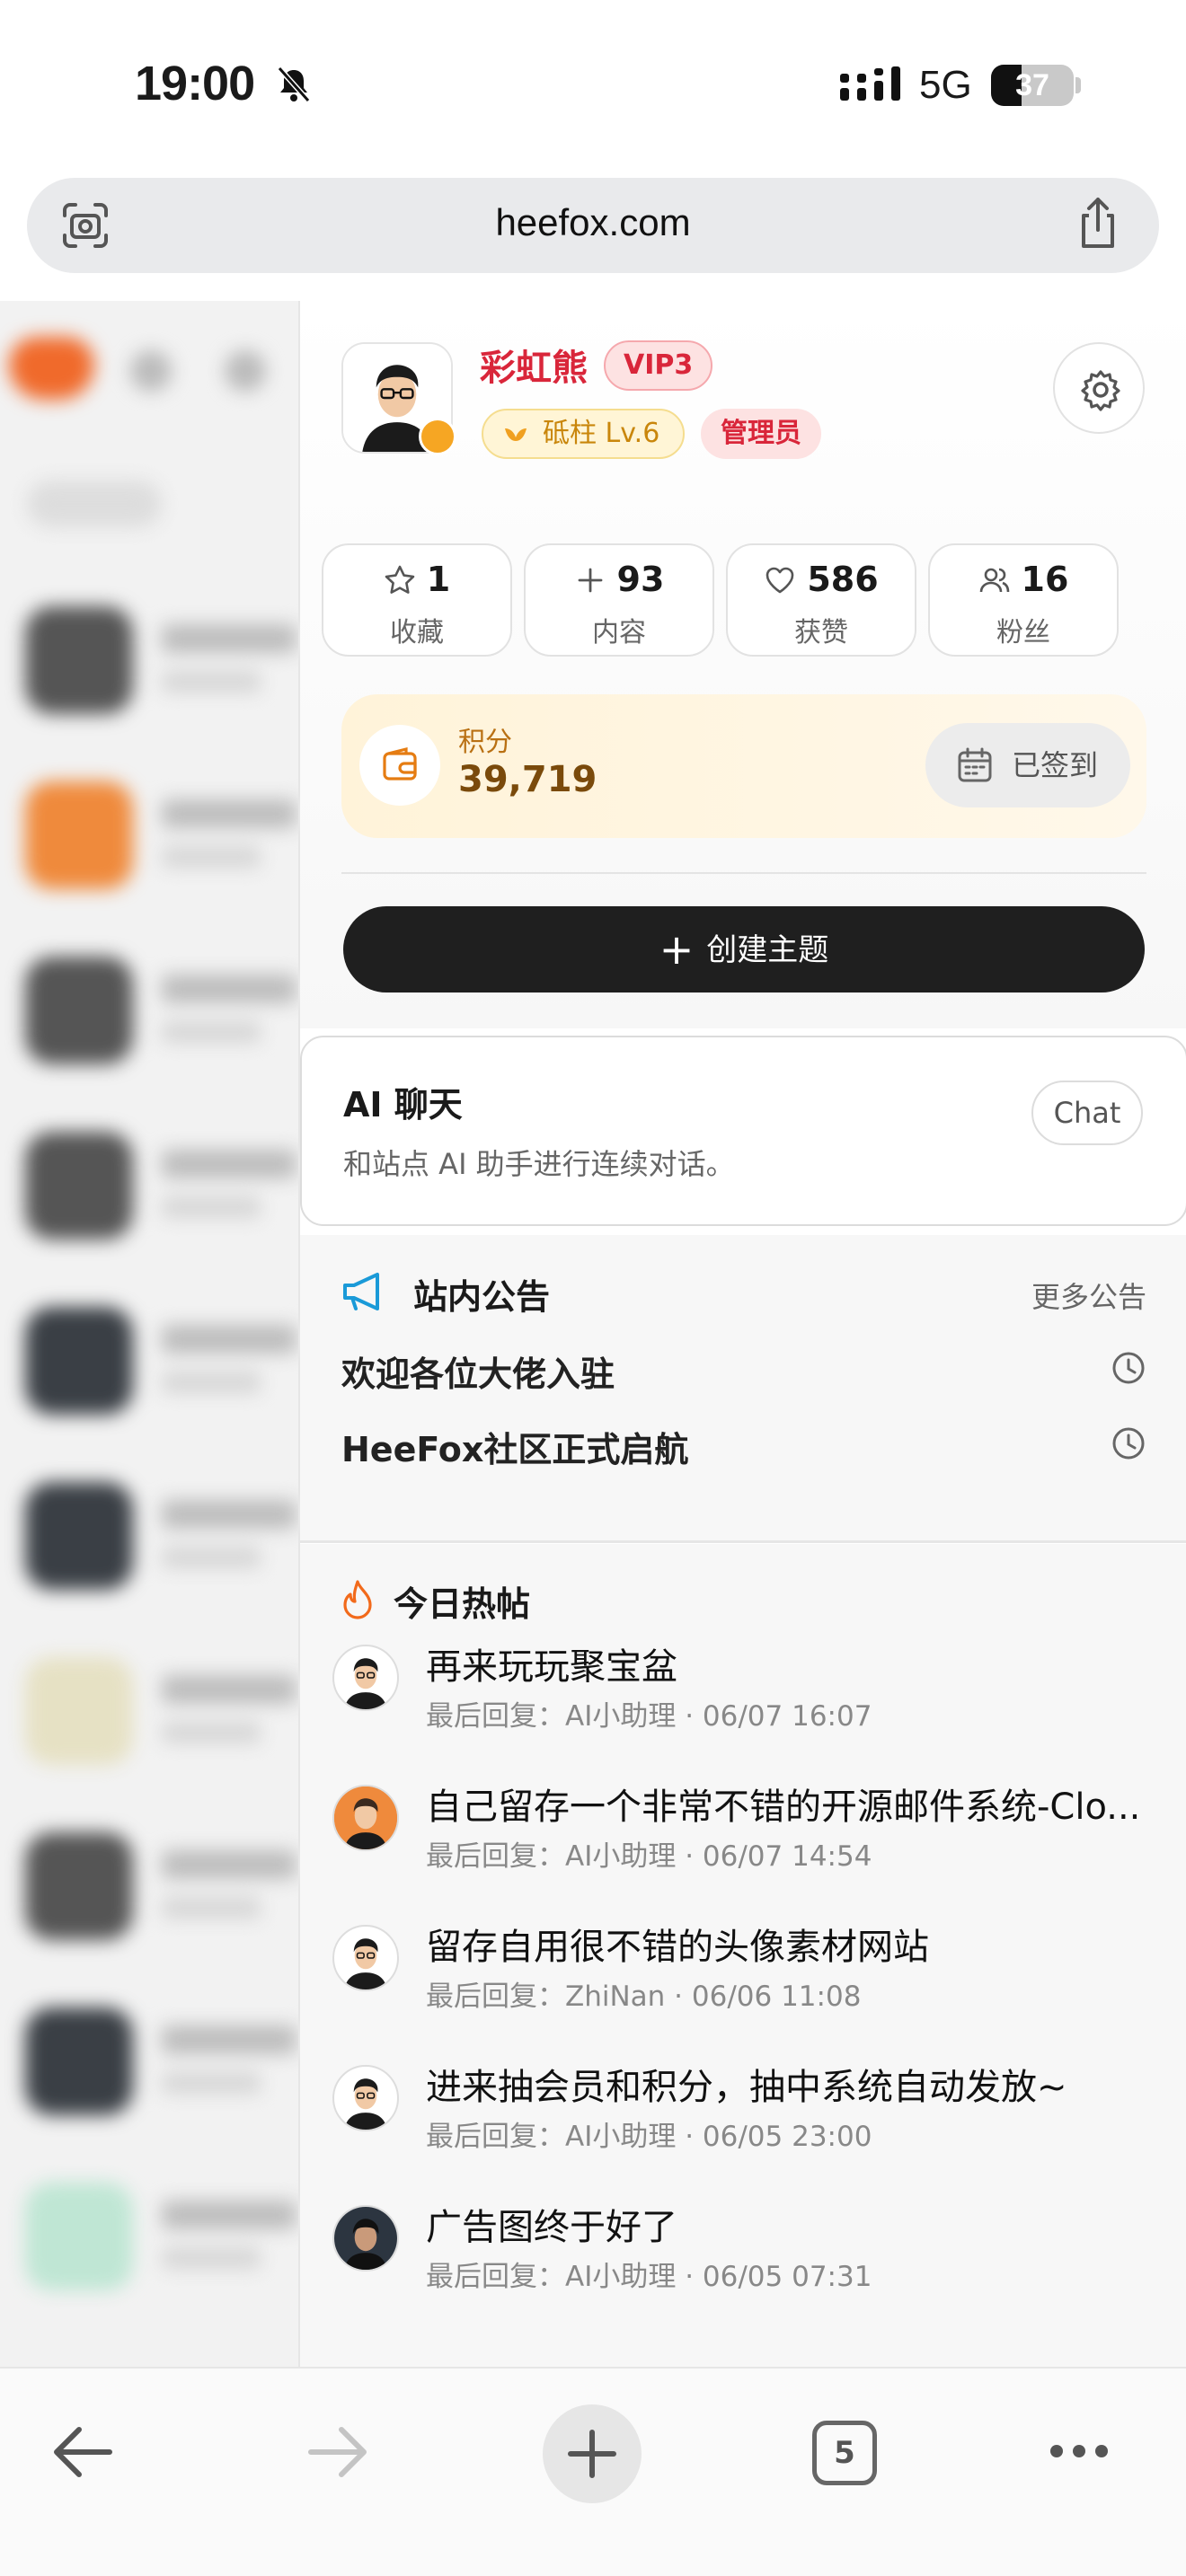 This screenshot has width=1186, height=2576. Describe the element at coordinates (649, 2277) in the screenshot. I see `post-meta: 最后回复：AI小助理 · 06/05 07:31` at that location.